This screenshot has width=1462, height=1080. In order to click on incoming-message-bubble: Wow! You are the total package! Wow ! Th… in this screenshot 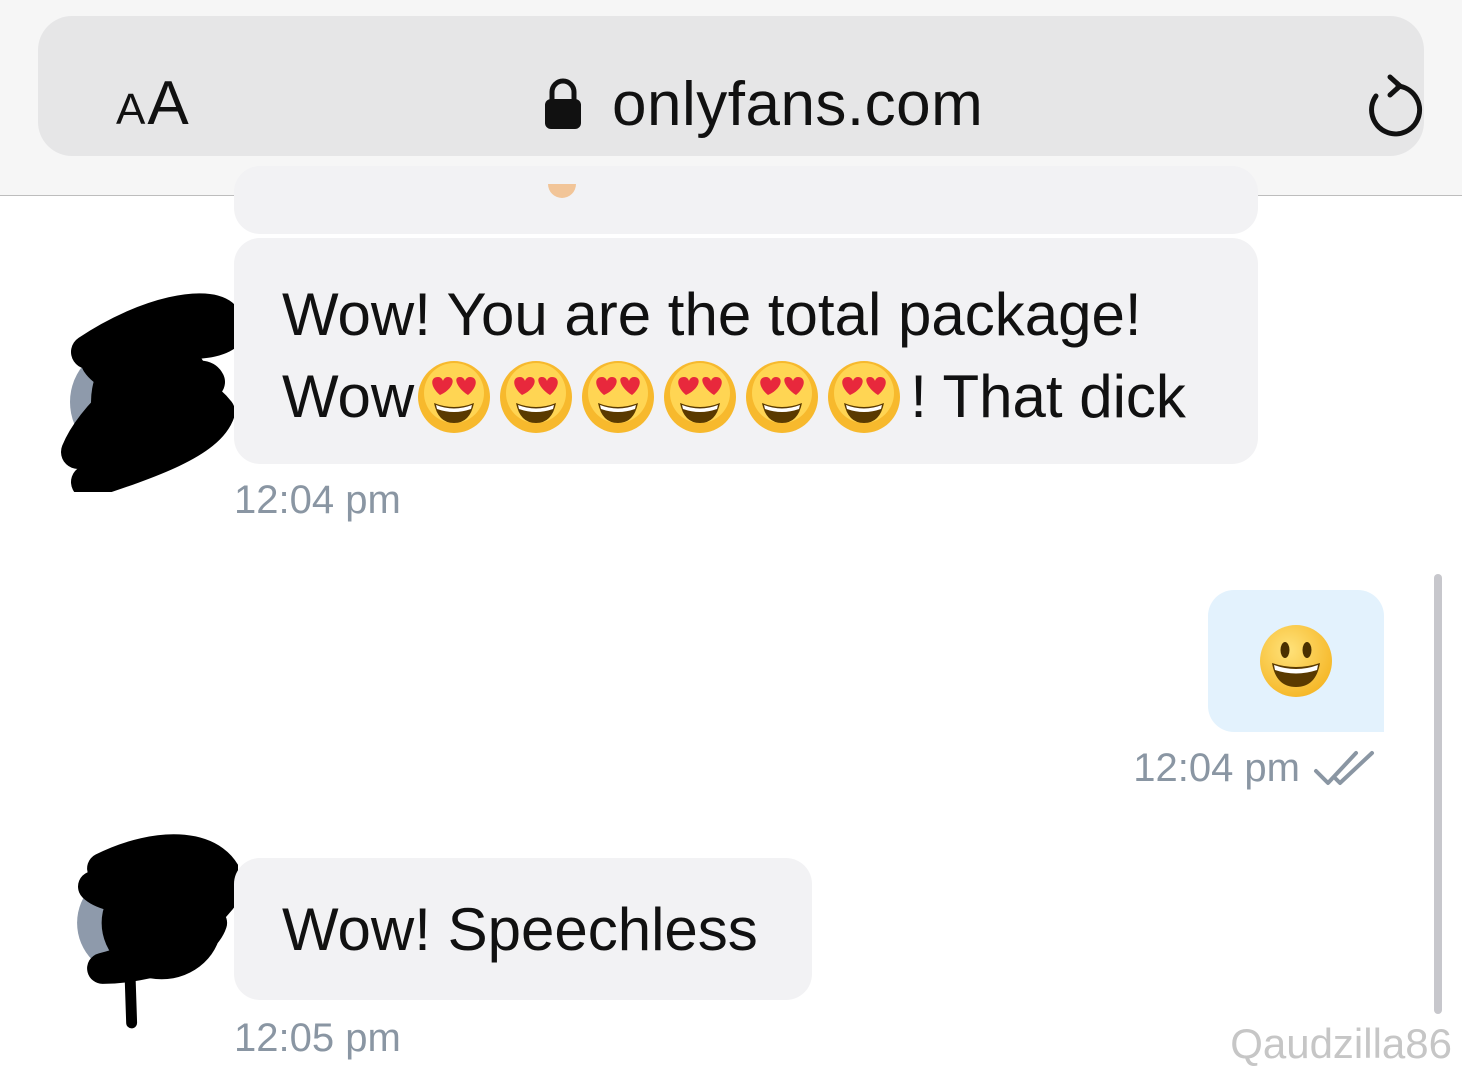, I will do `click(746, 351)`.